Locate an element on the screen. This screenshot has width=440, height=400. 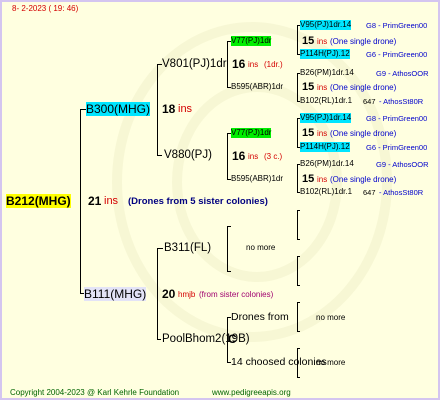
queen-p114-b: P114H(PJ).12 is located at coordinates (325, 147).